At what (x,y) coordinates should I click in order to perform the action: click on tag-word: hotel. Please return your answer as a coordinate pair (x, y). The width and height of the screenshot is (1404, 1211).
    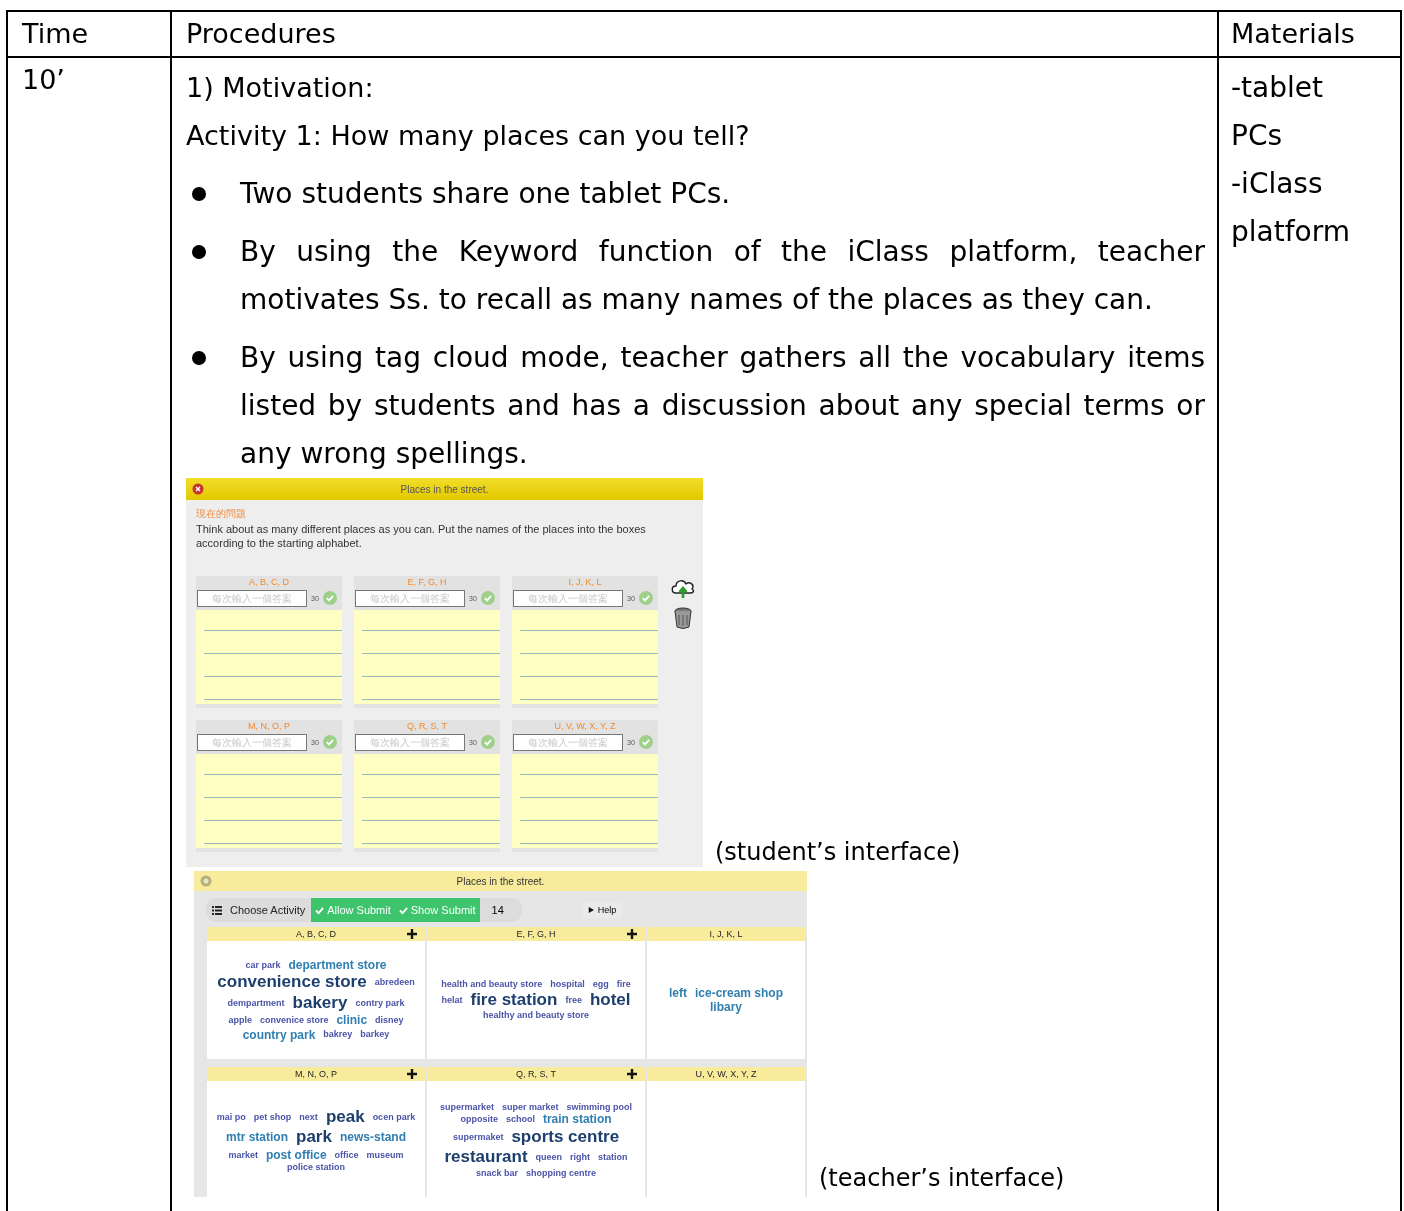
    Looking at the image, I should click on (610, 1000).